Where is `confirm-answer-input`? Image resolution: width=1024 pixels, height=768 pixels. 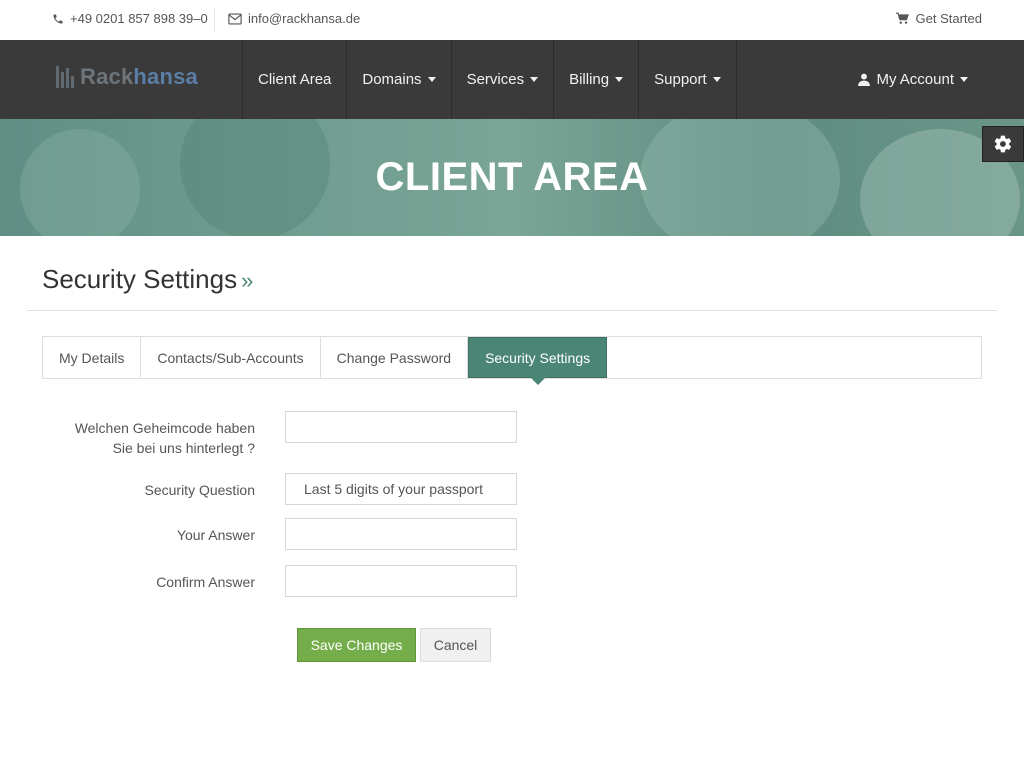
confirm-answer-input is located at coordinates (401, 581).